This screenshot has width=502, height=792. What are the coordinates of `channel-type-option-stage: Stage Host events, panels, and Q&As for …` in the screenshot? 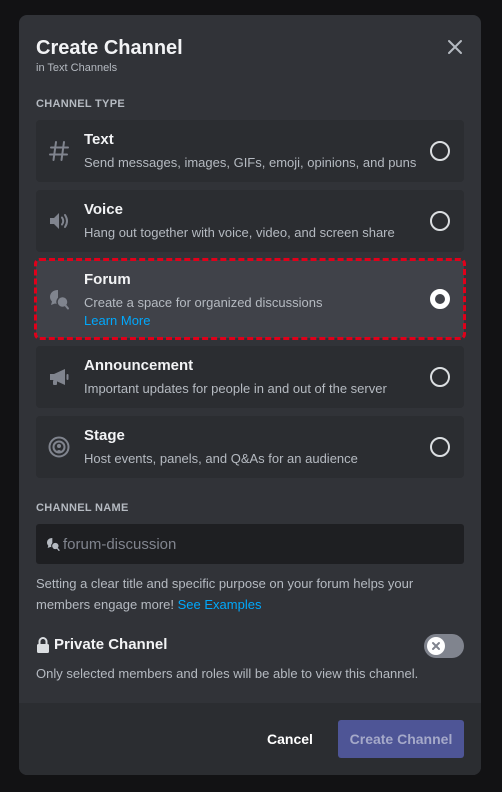 It's located at (250, 447).